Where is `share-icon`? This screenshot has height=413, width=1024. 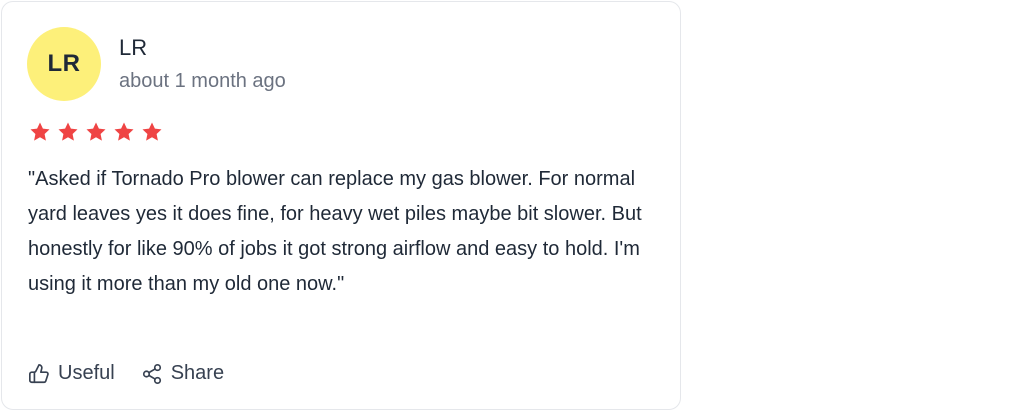 share-icon is located at coordinates (151, 373).